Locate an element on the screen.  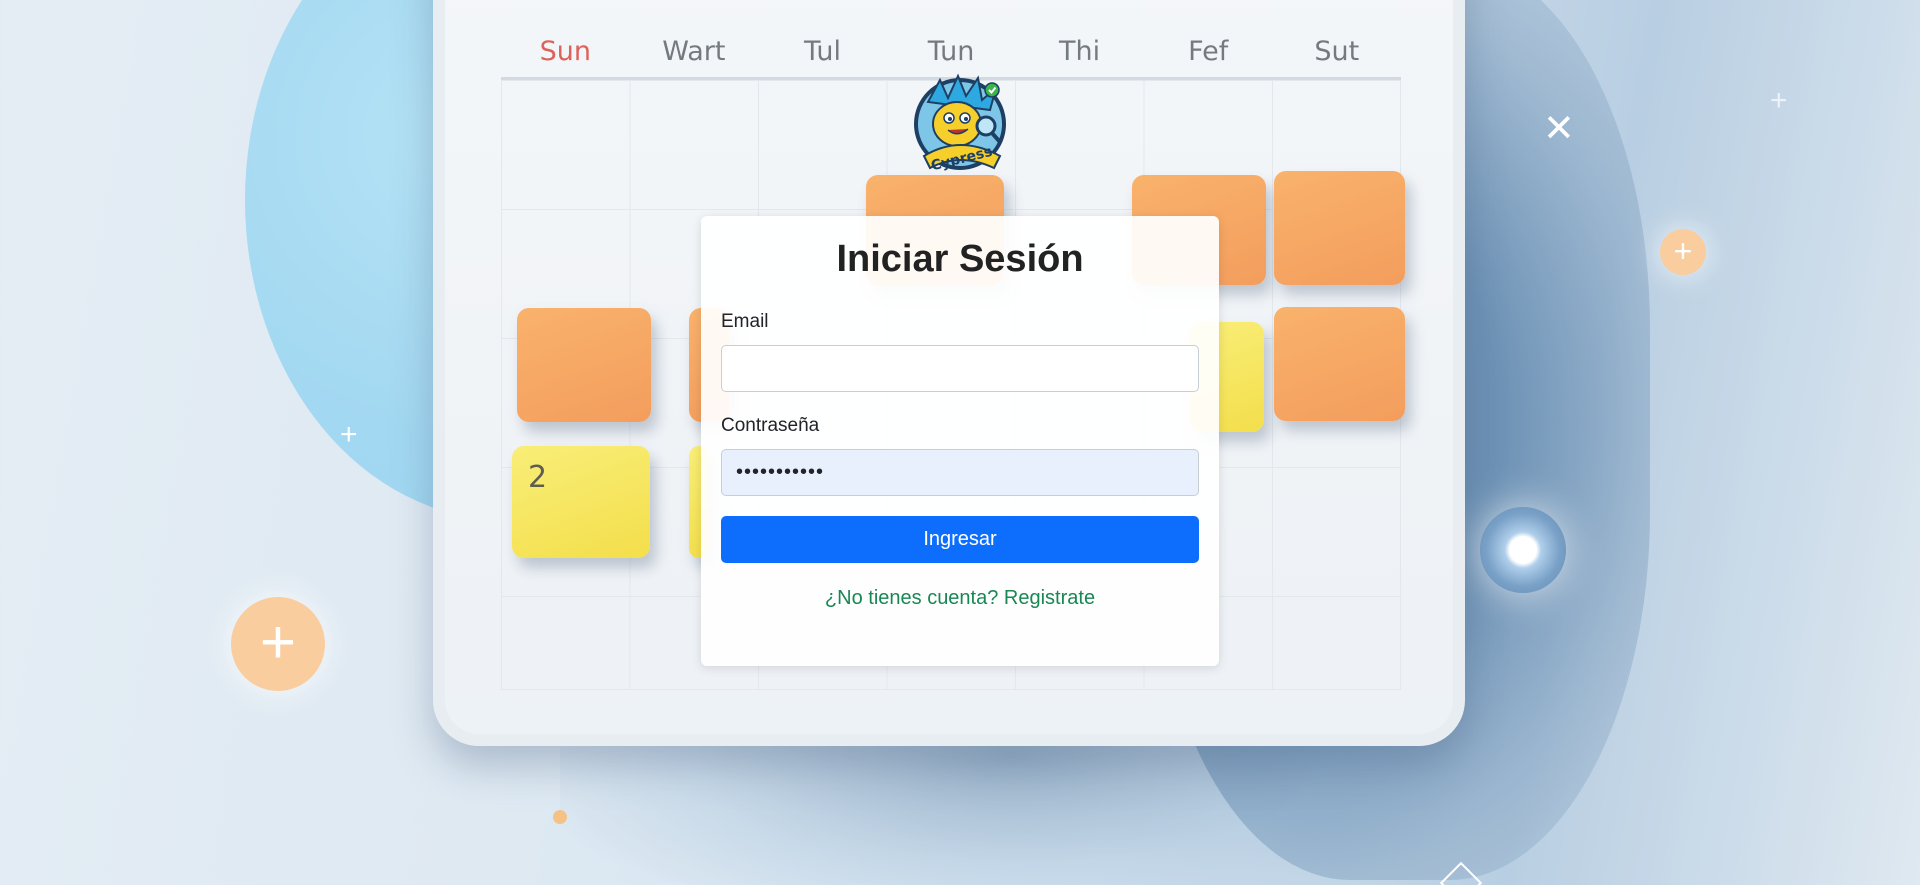
cypress-mascot-icon: Cypress is located at coordinates (960, 123).